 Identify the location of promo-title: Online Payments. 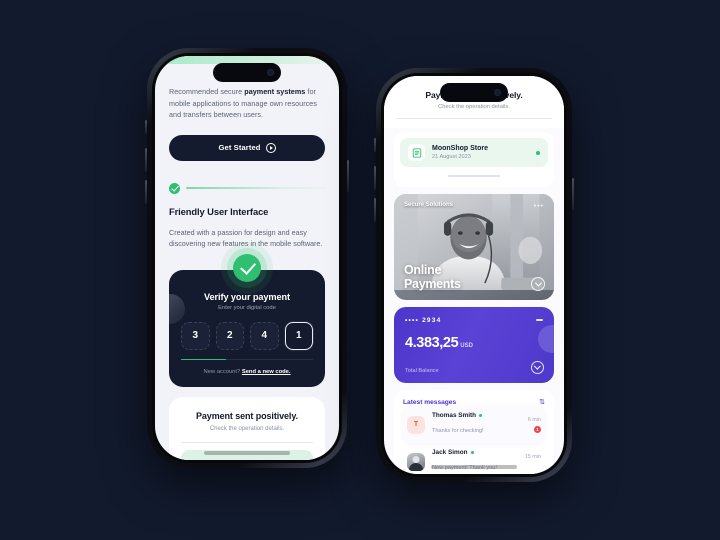
(432, 277).